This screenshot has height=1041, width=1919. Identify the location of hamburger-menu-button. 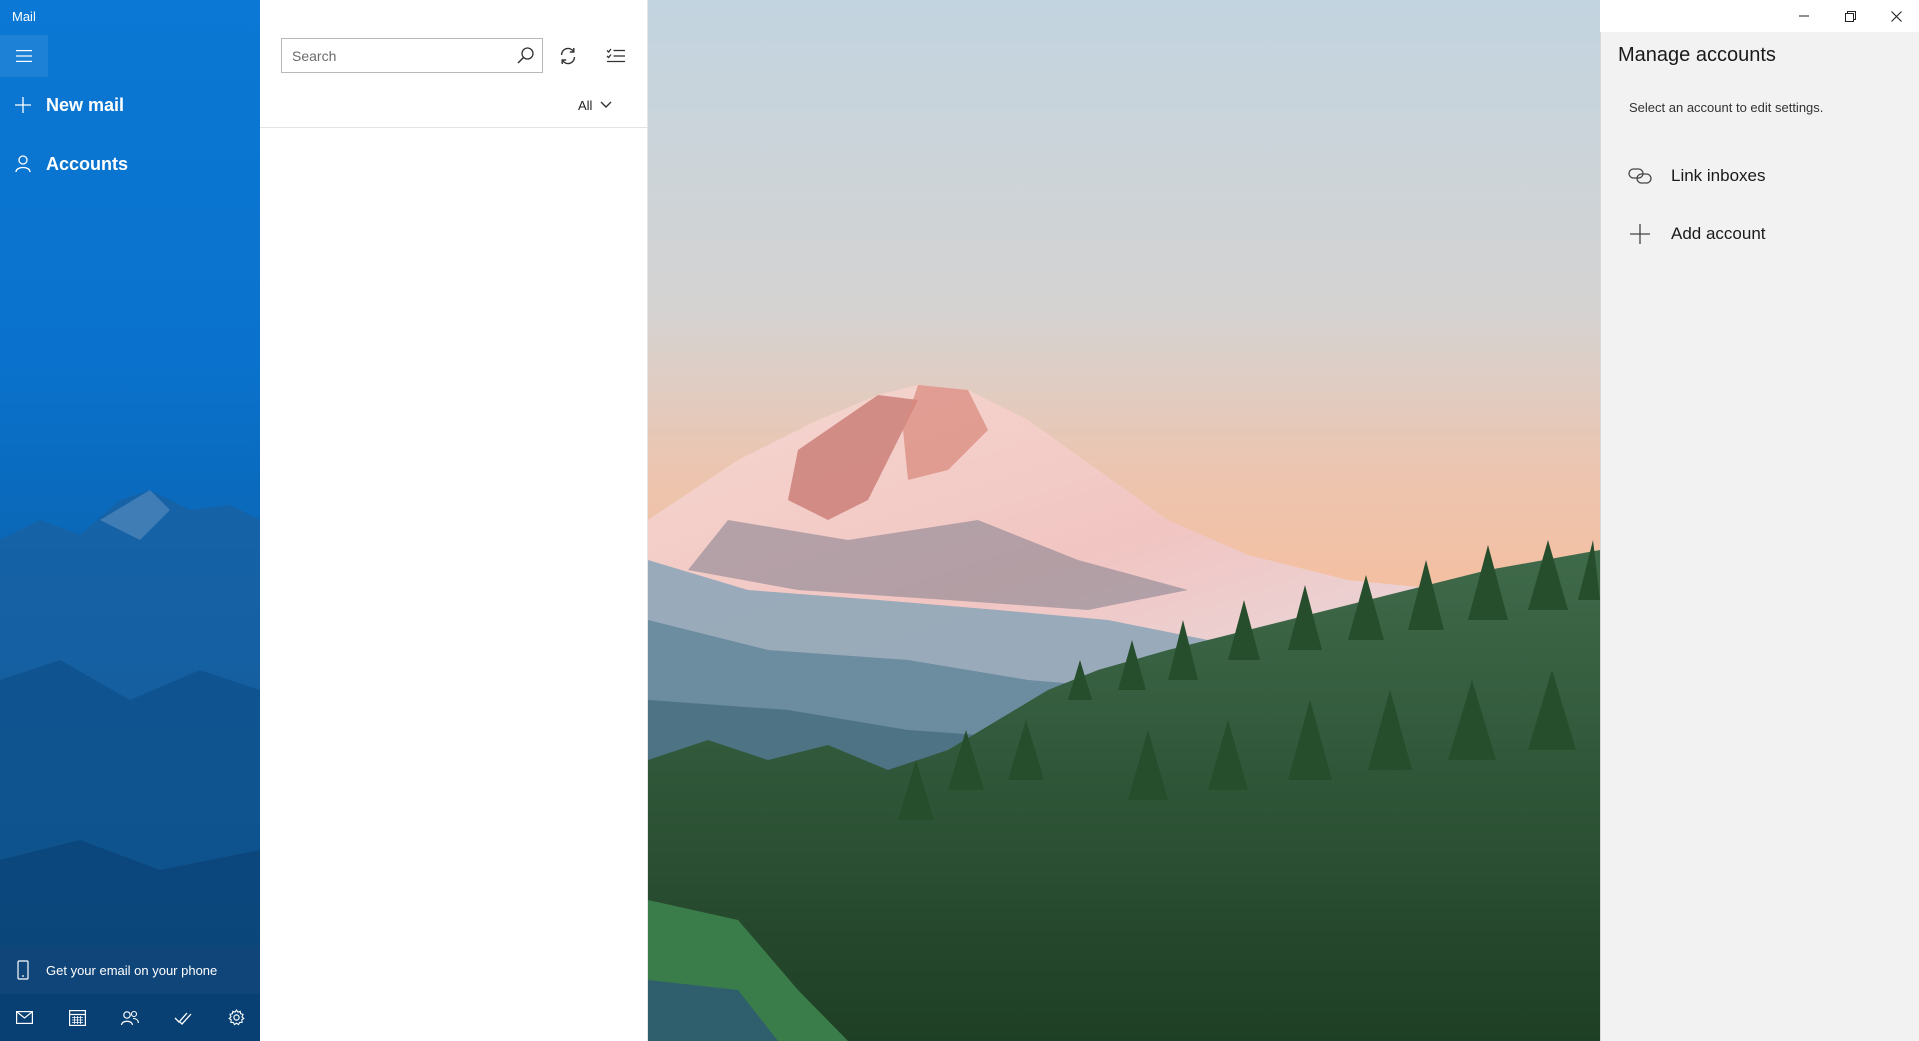
(24, 56).